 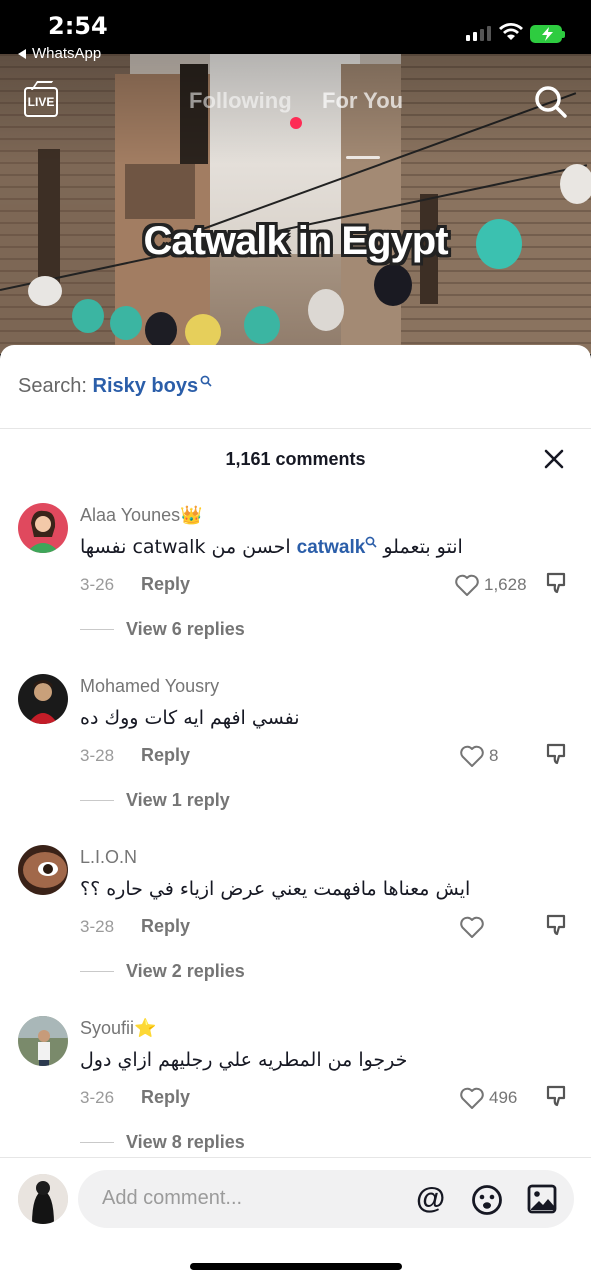 I want to click on video-caption: Catwalk in Egypt, so click(x=295, y=241).